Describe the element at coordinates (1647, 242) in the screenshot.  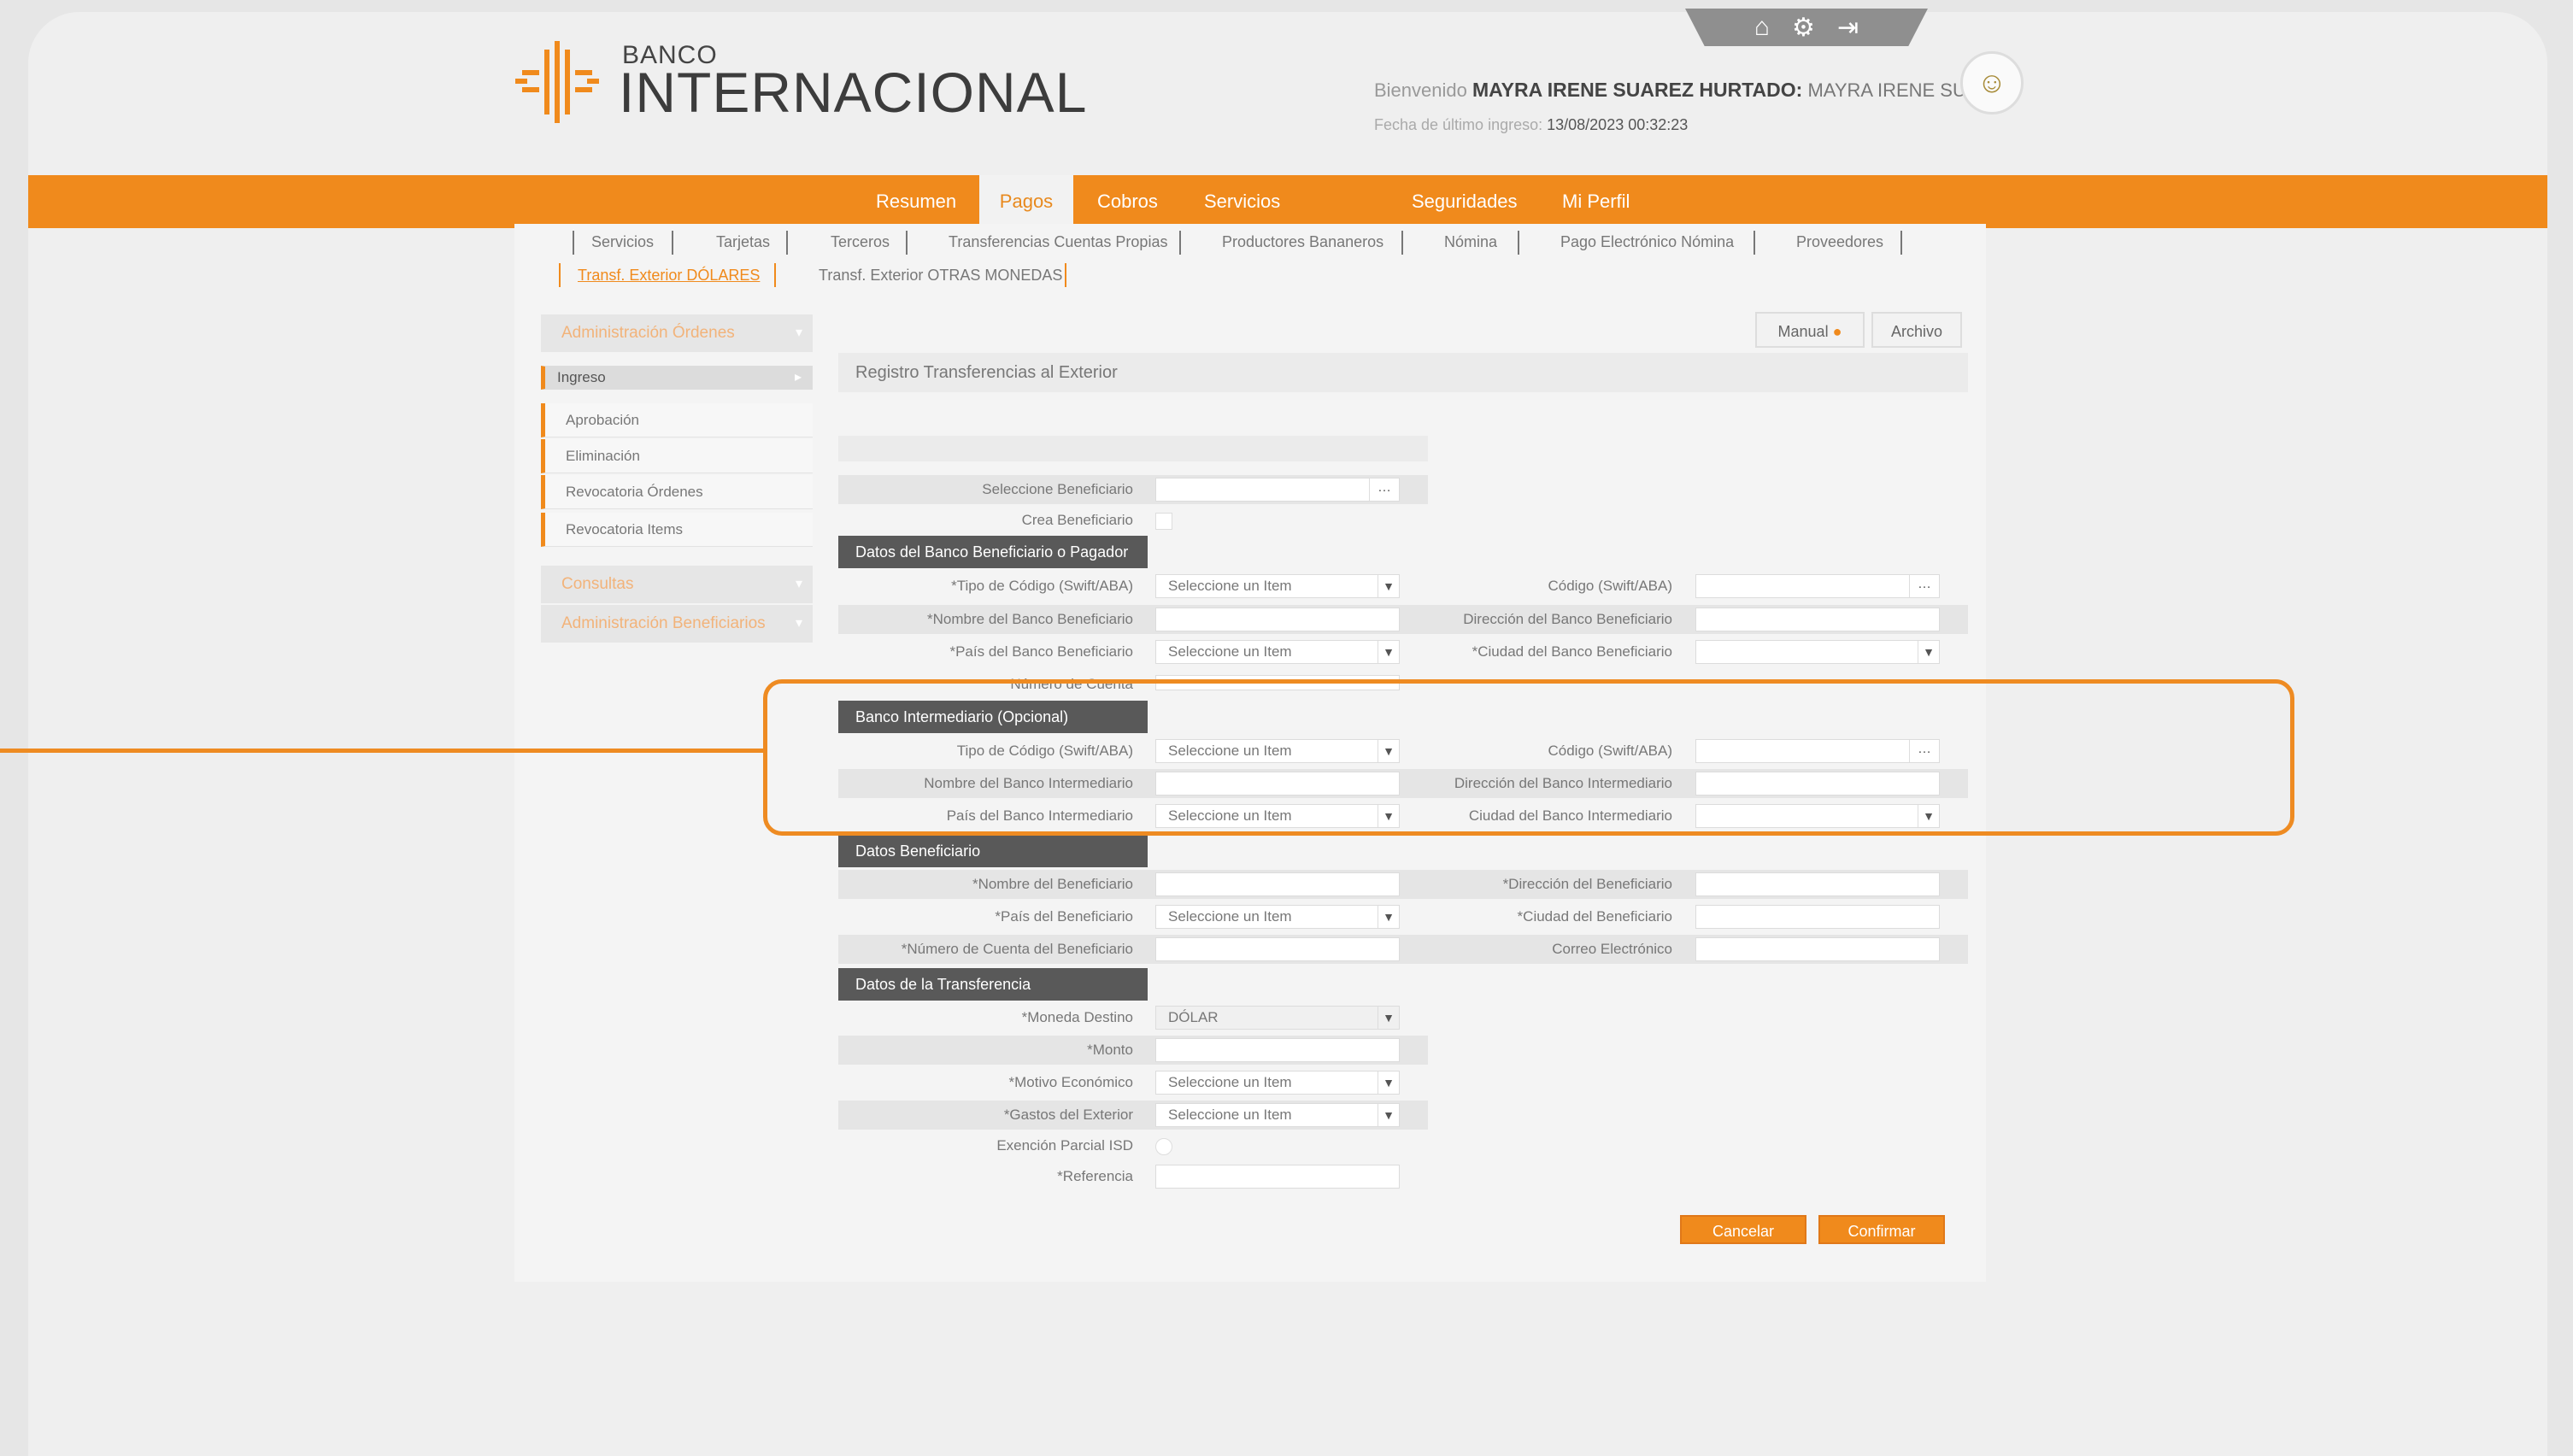
I see `subtab-pago-nomina: Pago Electrónico Nómina` at that location.